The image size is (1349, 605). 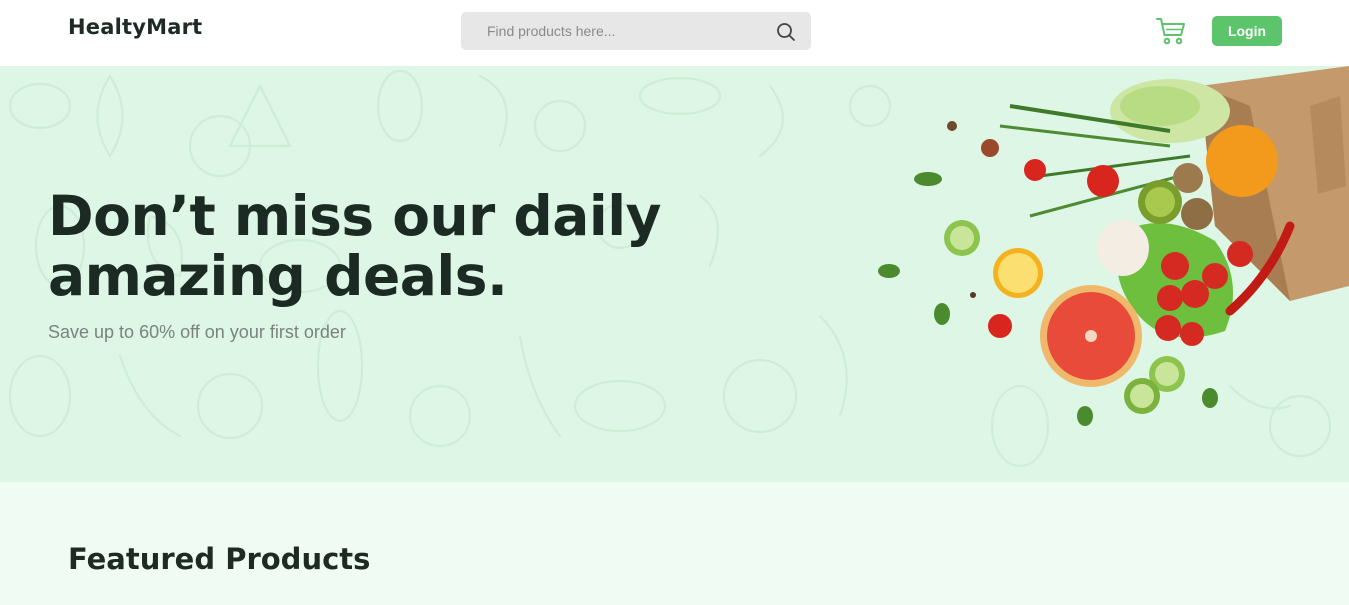 I want to click on brand-logo: HealtyMart, so click(x=135, y=27).